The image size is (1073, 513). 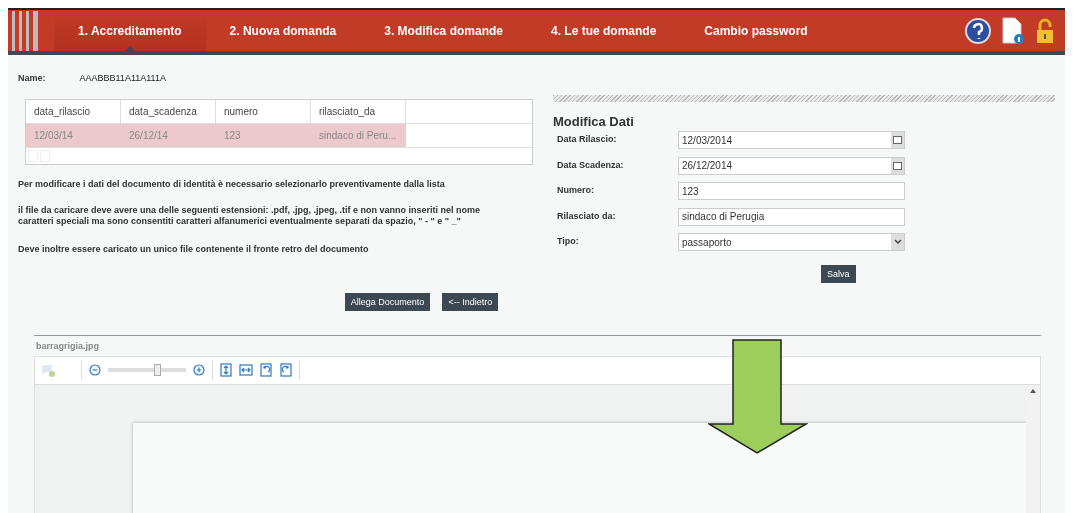 I want to click on instruction-text: Per modificare i dati del documento di identità è necessario selezionarlo preventivamente dalla lista, so click(x=232, y=185).